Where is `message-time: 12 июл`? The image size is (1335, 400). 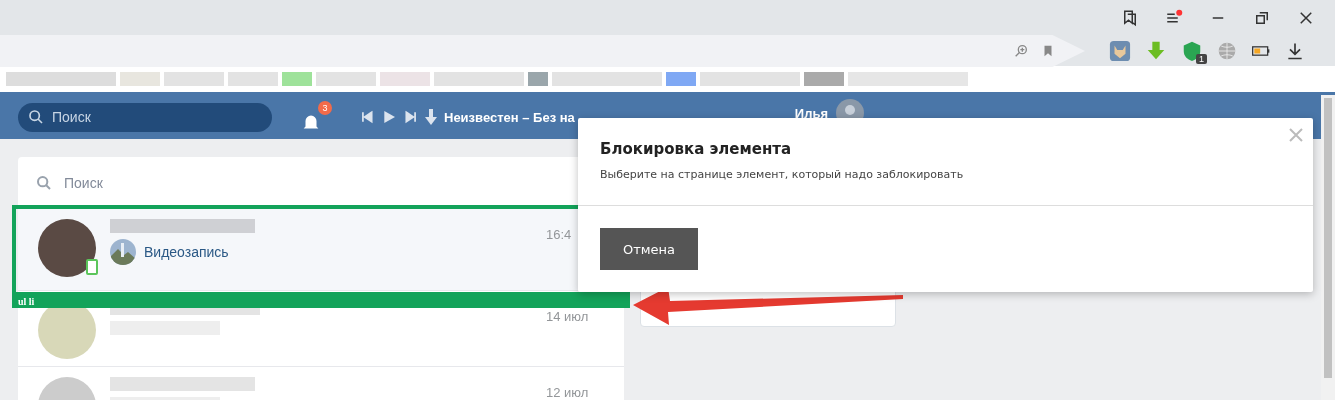
message-time: 12 июл is located at coordinates (568, 392).